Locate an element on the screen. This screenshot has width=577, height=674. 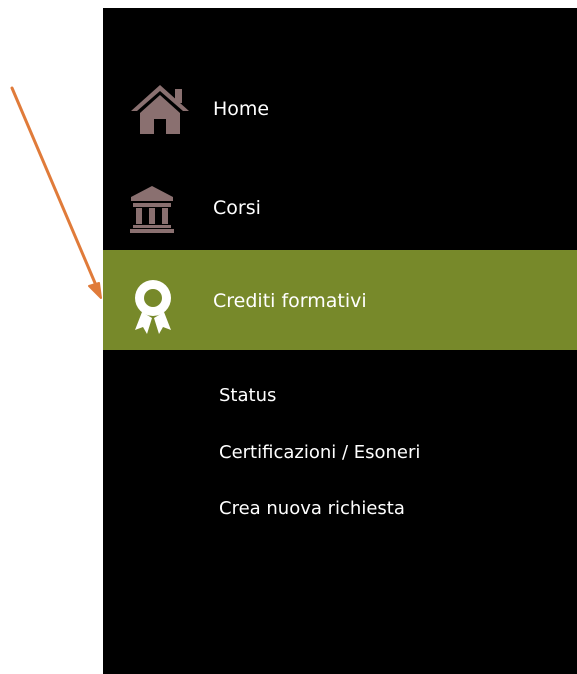
sidebar-item-label: Home is located at coordinates (241, 109).